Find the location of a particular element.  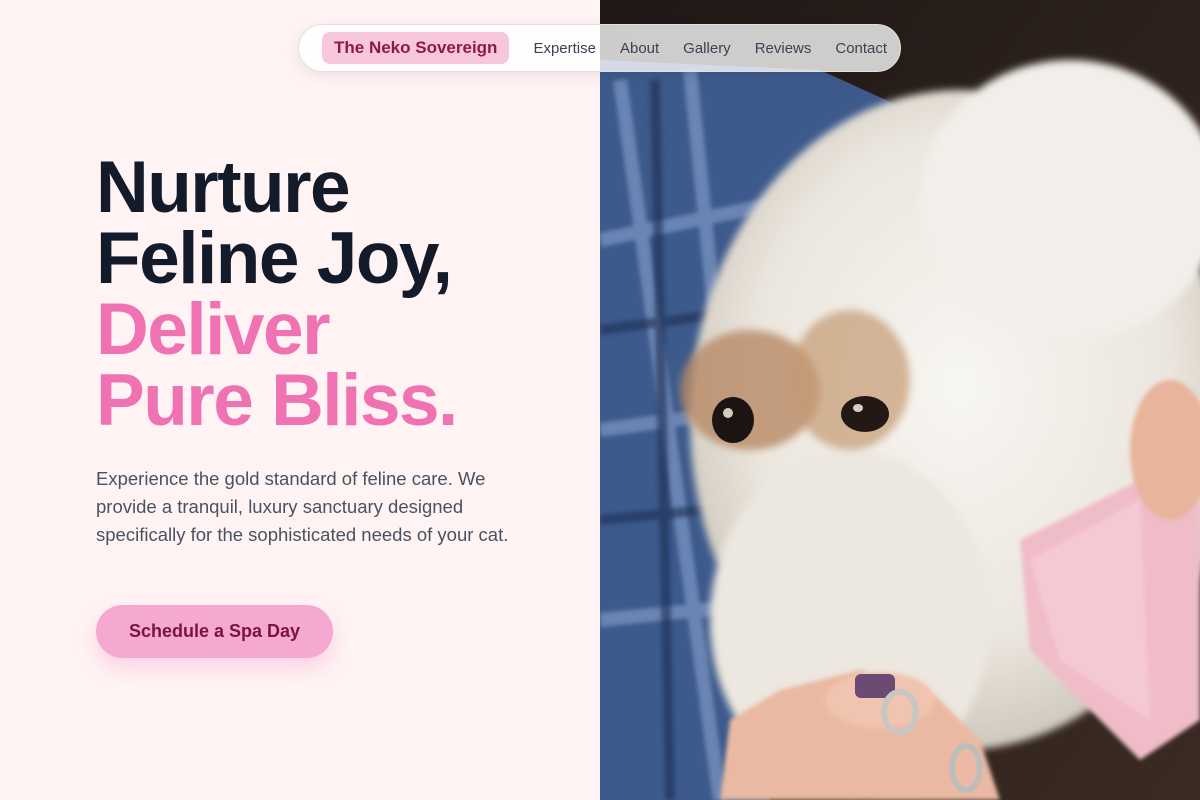

nav-links: Expertise About Gallery Reviews Contact is located at coordinates (710, 48).